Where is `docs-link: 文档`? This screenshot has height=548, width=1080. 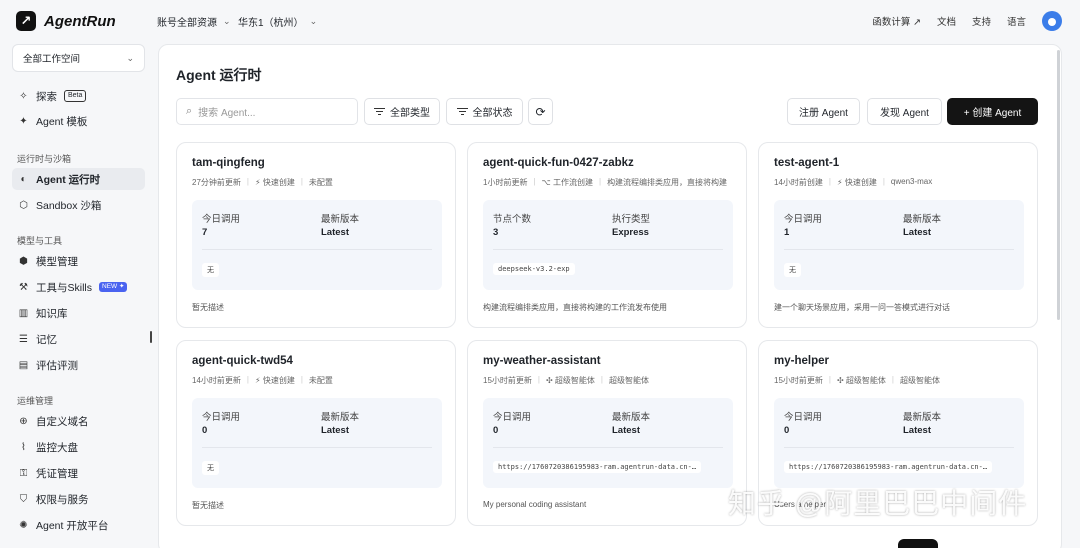
docs-link: 文档 is located at coordinates (946, 21).